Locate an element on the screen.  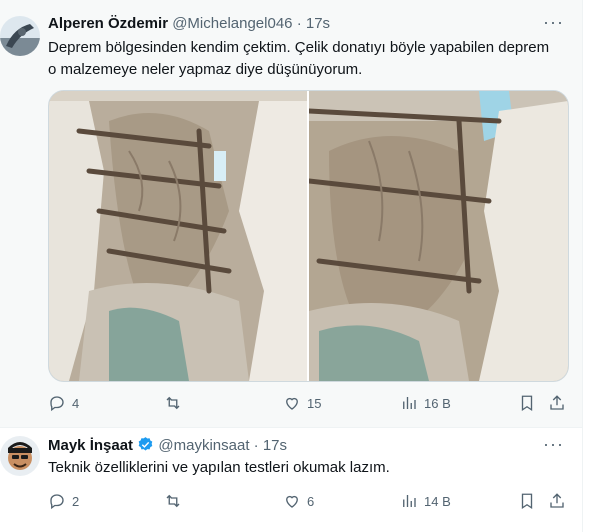
reply-button: 2 is located at coordinates (63, 501).